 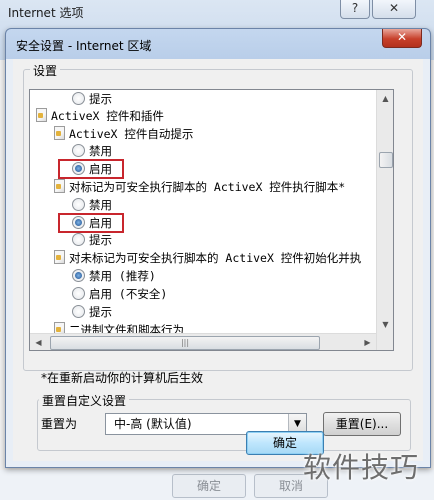 I want to click on radio-option: 启用 (不安全), so click(x=119, y=294).